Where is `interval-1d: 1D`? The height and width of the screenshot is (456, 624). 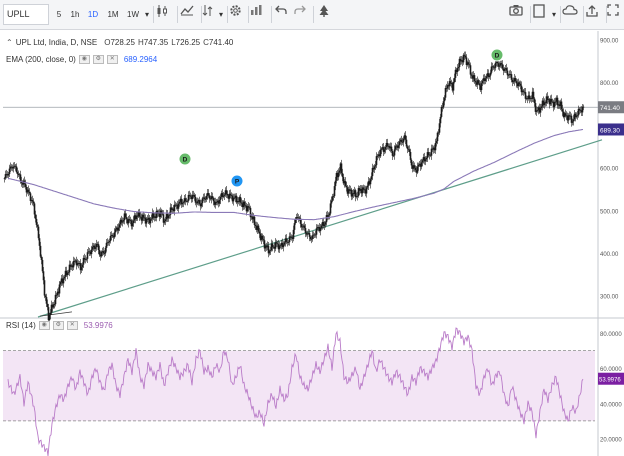 interval-1d: 1D is located at coordinates (93, 14).